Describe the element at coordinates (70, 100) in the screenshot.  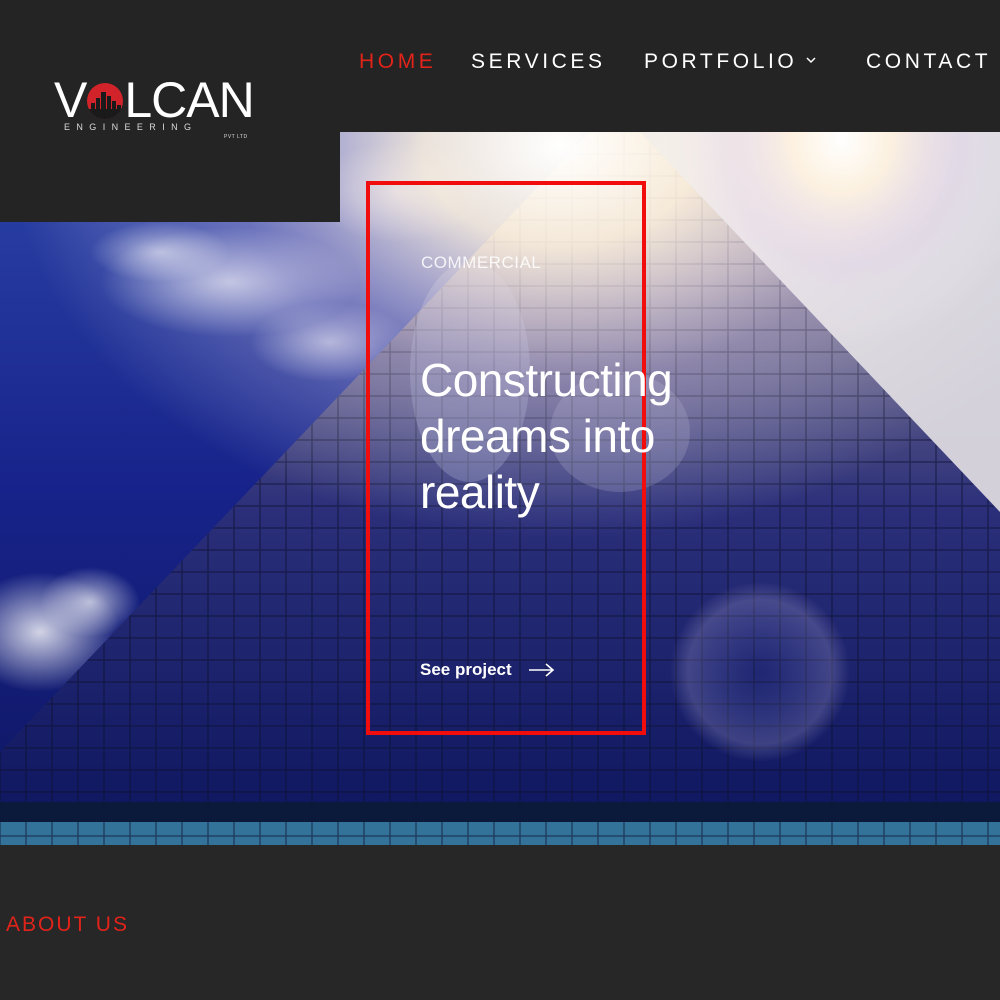
I see `logo-letter-v: V` at that location.